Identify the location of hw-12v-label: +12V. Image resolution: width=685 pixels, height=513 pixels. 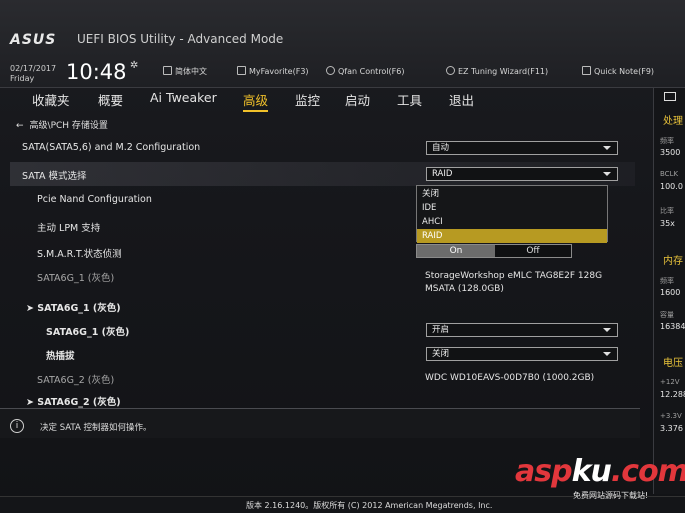
(670, 382).